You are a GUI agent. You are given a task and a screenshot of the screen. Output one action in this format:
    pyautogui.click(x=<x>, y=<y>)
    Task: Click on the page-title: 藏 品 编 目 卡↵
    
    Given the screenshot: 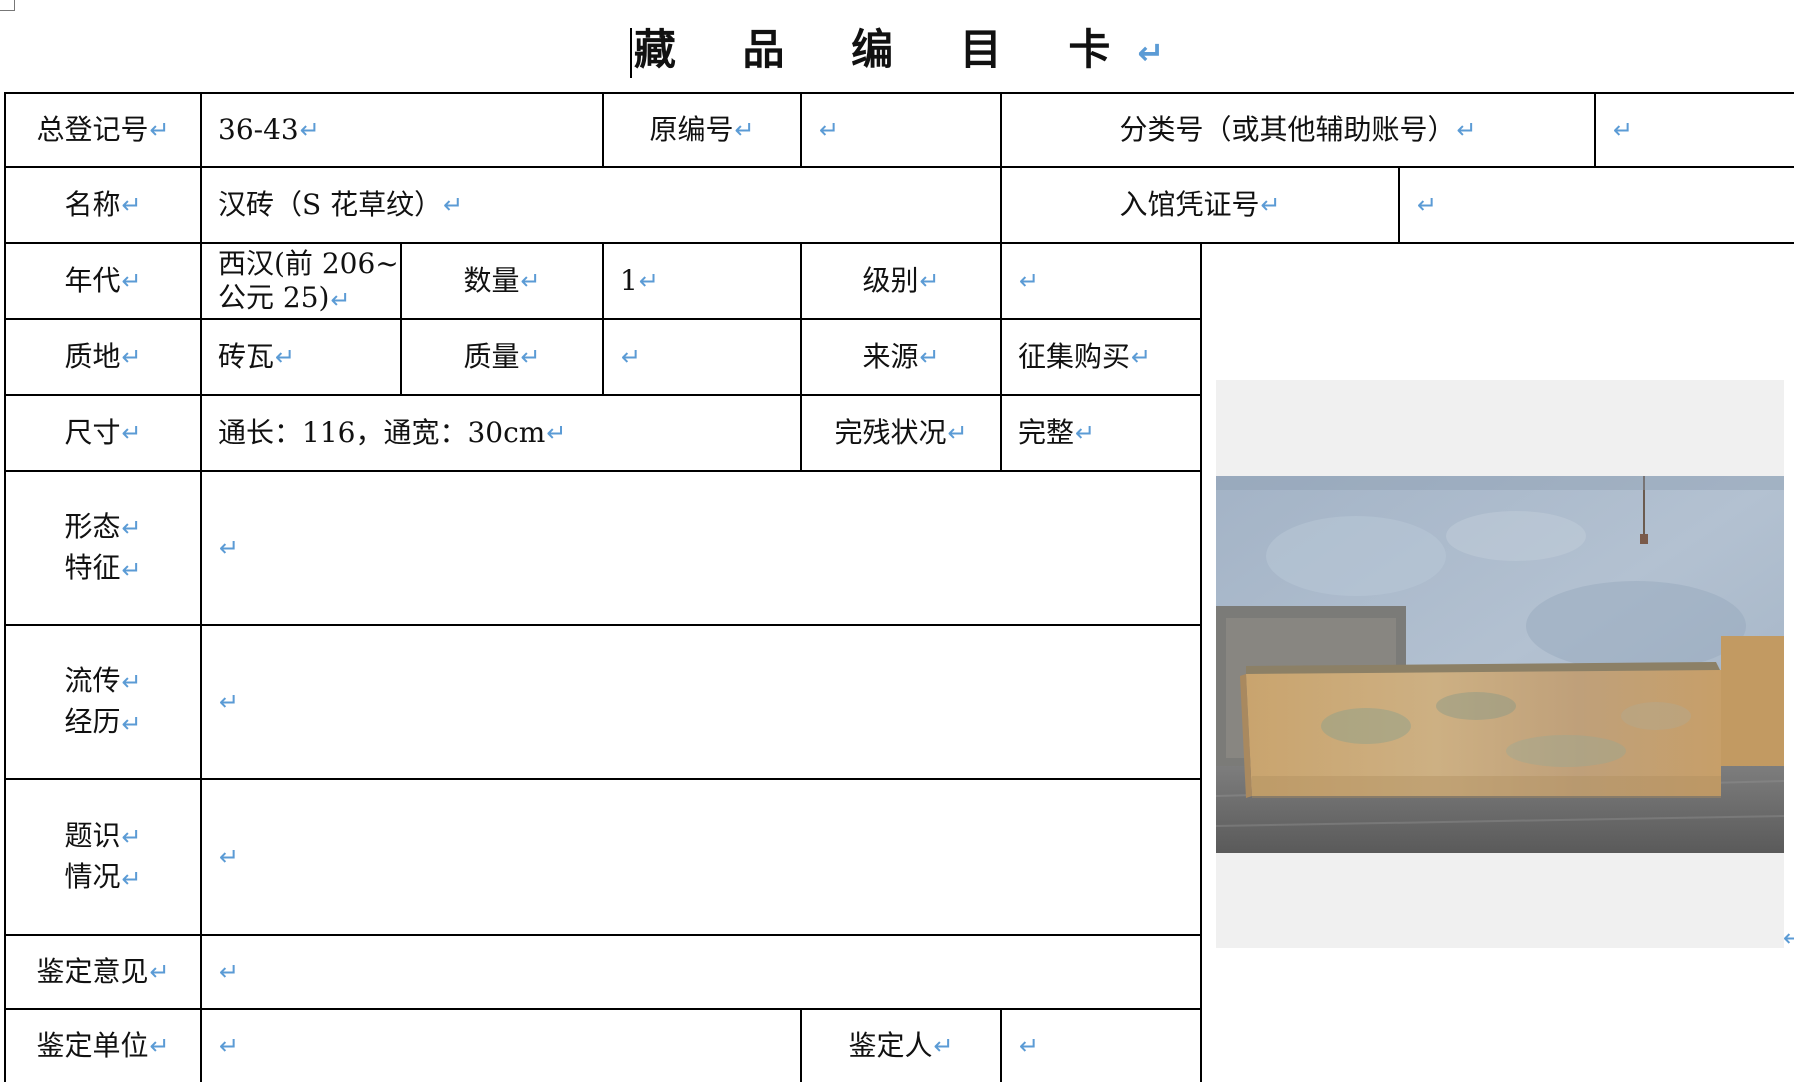 What is the action you would take?
    pyautogui.click(x=897, y=51)
    